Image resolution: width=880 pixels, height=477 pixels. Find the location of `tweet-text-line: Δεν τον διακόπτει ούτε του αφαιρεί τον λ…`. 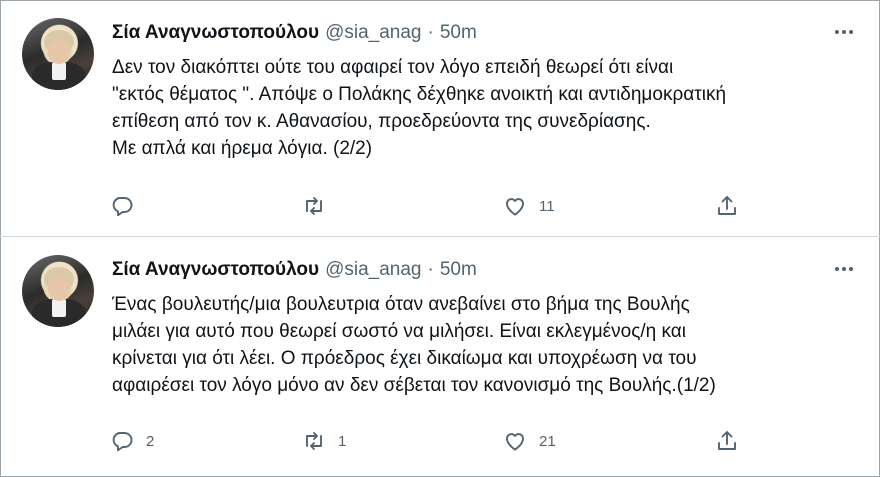

tweet-text-line: Δεν τον διακόπτει ούτε του αφαιρεί τον λ… is located at coordinates (393, 67).